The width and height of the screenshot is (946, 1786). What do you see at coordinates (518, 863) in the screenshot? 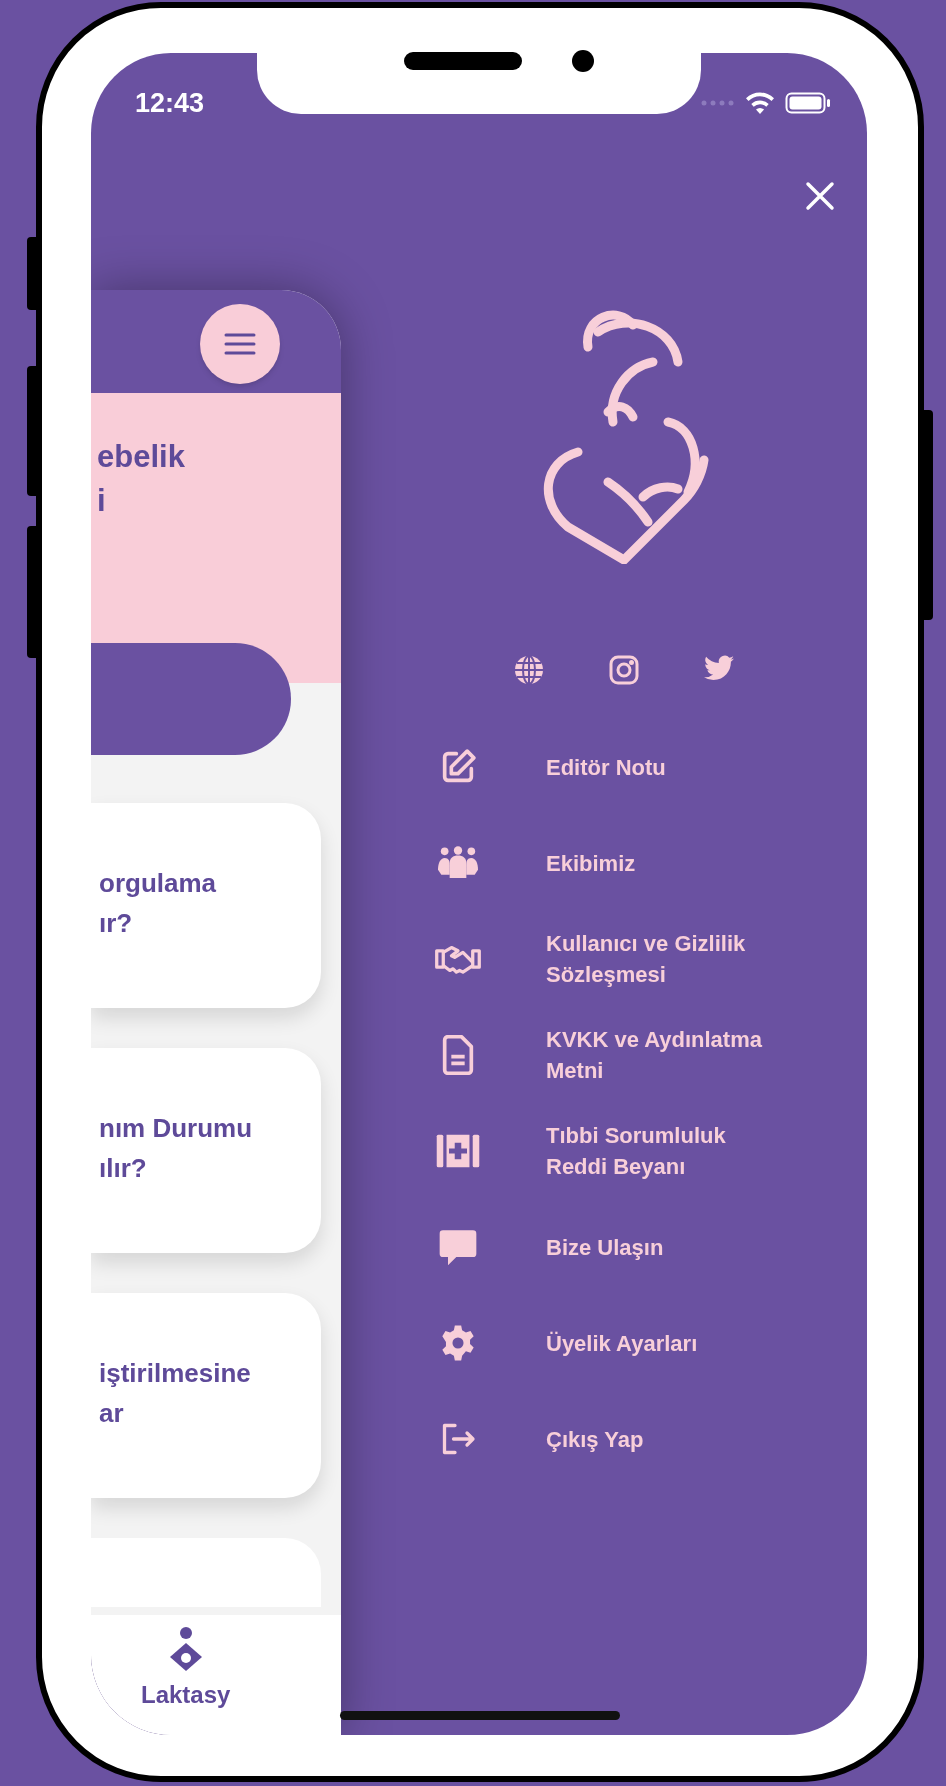
I see `menu-item: Ekibimiz` at bounding box center [518, 863].